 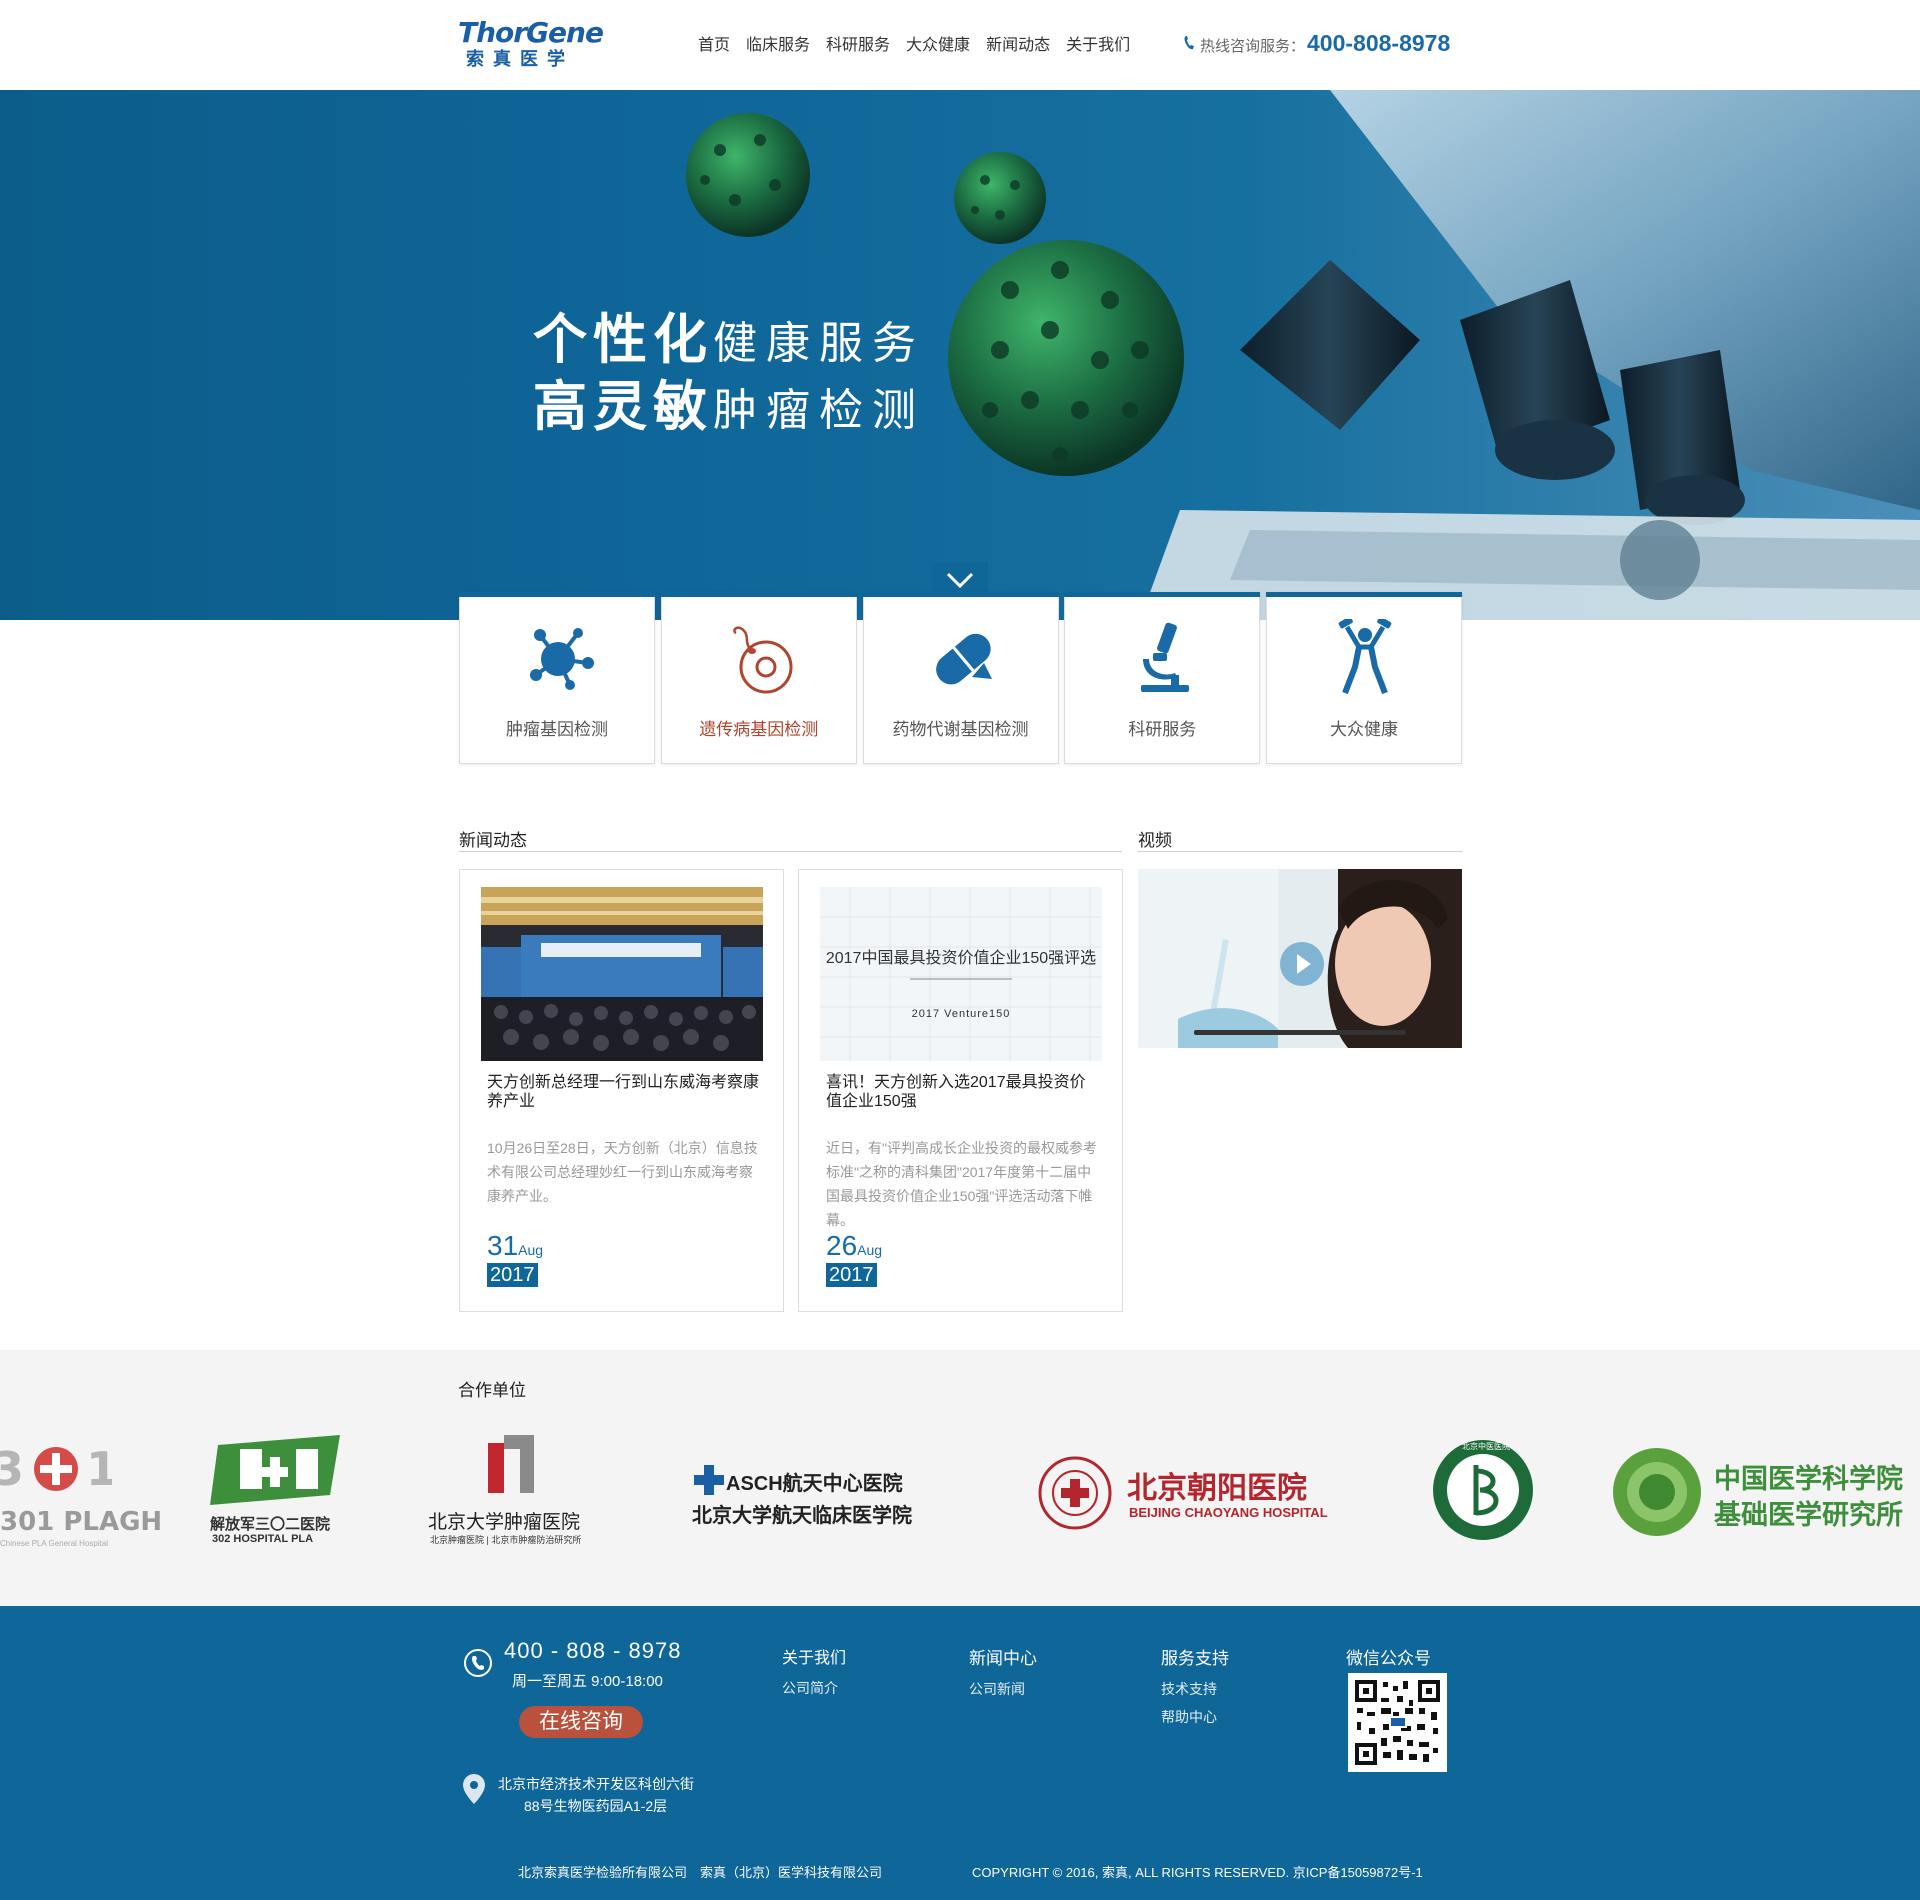 I want to click on footer-hours: 周一至周五 9:00-18:00, so click(x=587, y=1681).